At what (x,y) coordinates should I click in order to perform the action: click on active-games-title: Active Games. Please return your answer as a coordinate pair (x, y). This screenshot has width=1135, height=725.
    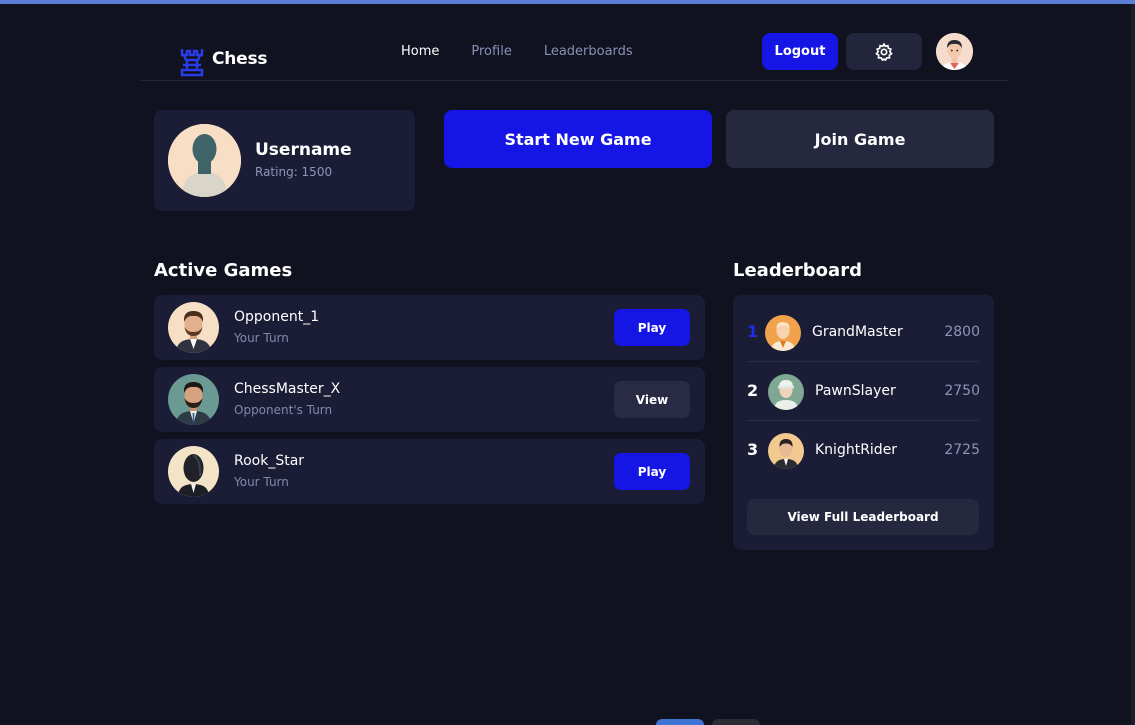
    Looking at the image, I should click on (223, 270).